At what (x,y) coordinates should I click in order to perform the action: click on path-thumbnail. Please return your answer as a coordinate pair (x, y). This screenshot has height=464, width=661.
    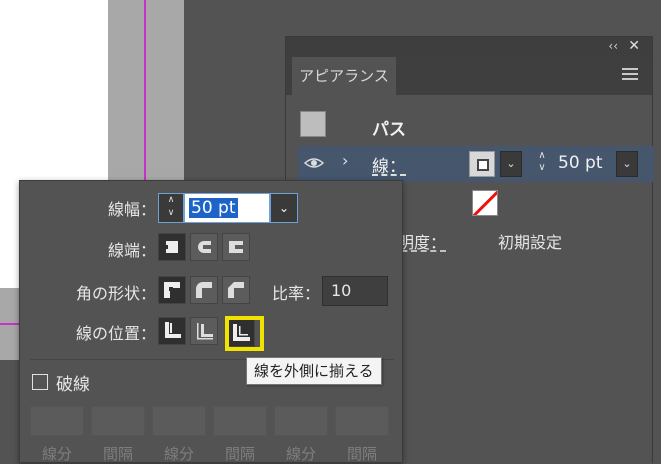
    Looking at the image, I should click on (313, 124).